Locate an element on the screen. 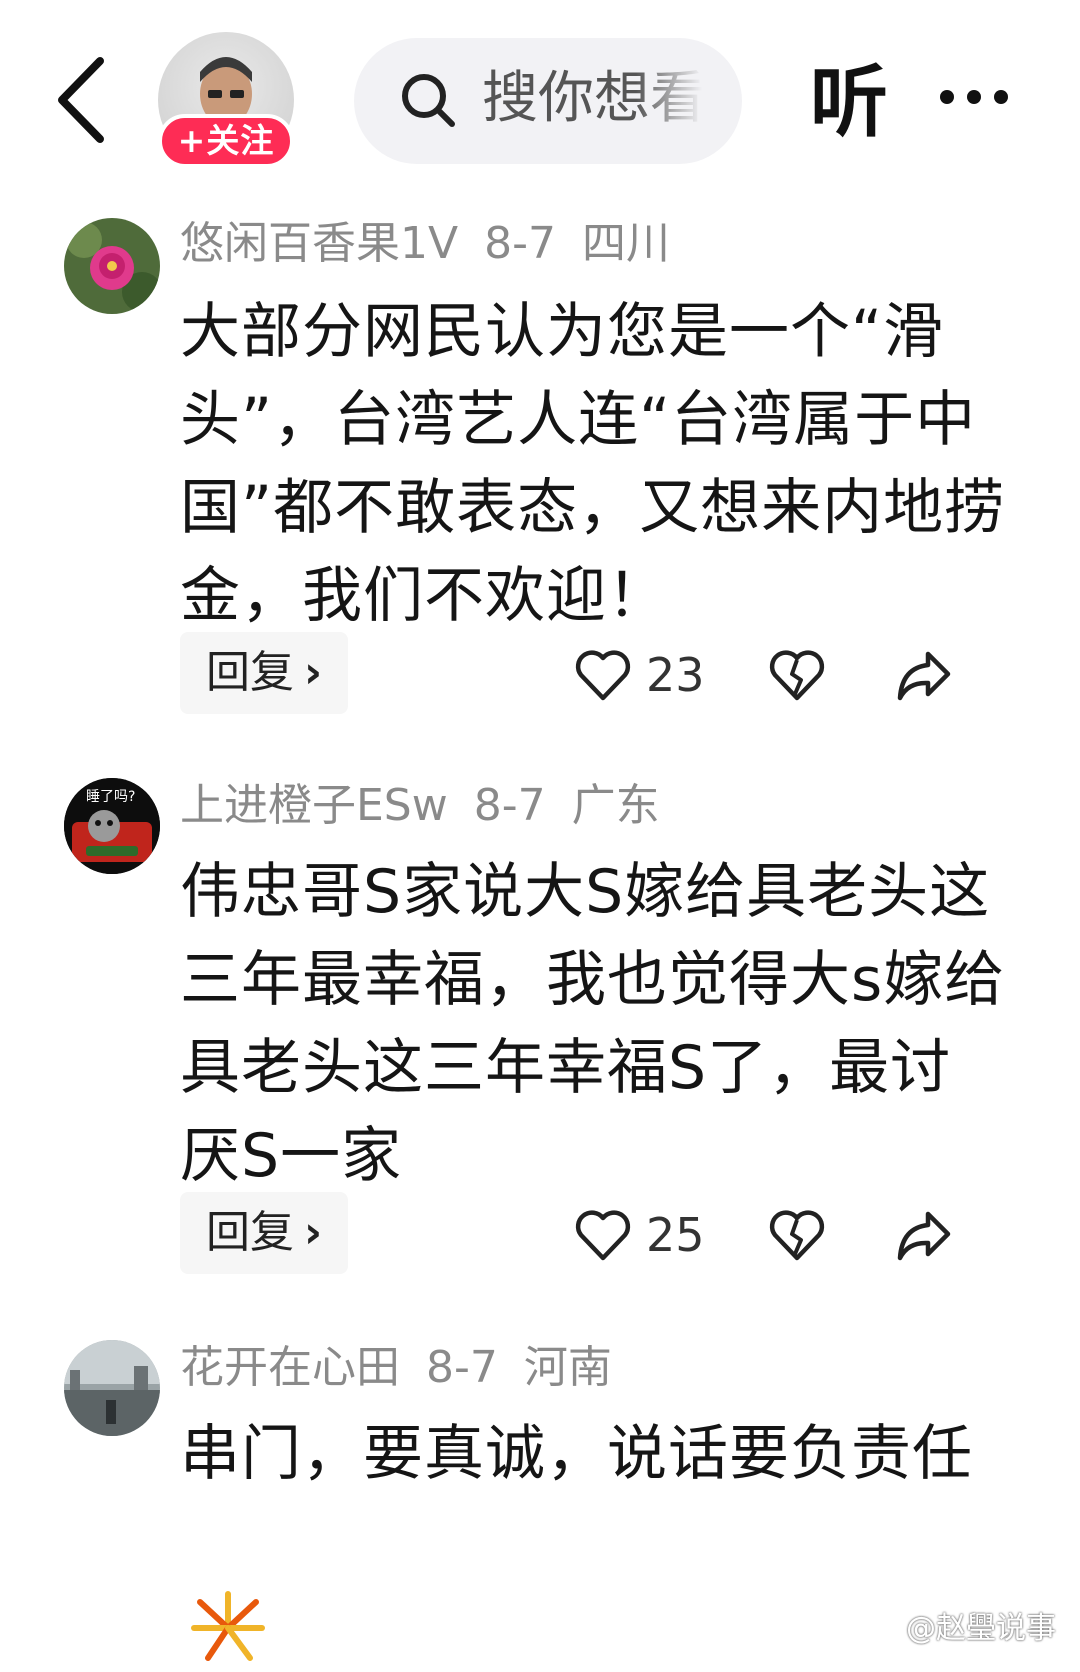  landscape-avatar-icon is located at coordinates (112, 1388).